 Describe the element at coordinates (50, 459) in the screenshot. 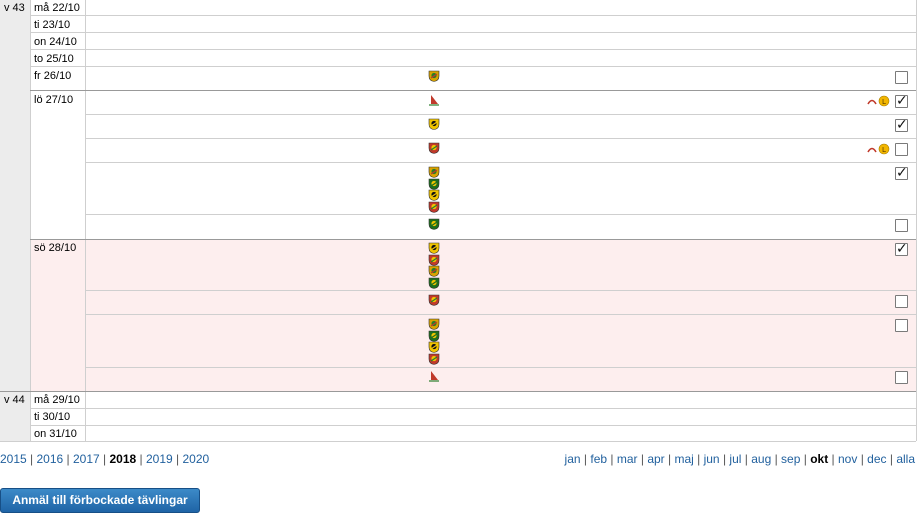

I see `year-link-2016: 2016` at that location.